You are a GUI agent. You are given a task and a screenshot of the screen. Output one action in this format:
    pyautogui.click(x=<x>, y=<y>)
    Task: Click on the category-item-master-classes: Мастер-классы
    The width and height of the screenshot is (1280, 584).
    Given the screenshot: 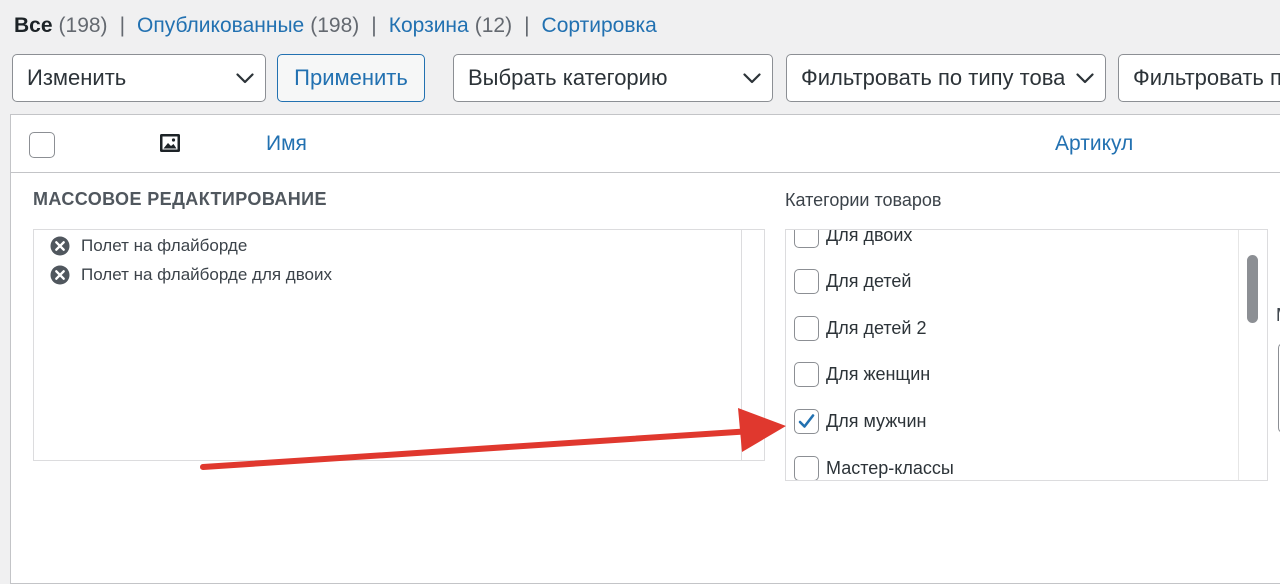 What is the action you would take?
    pyautogui.click(x=874, y=467)
    